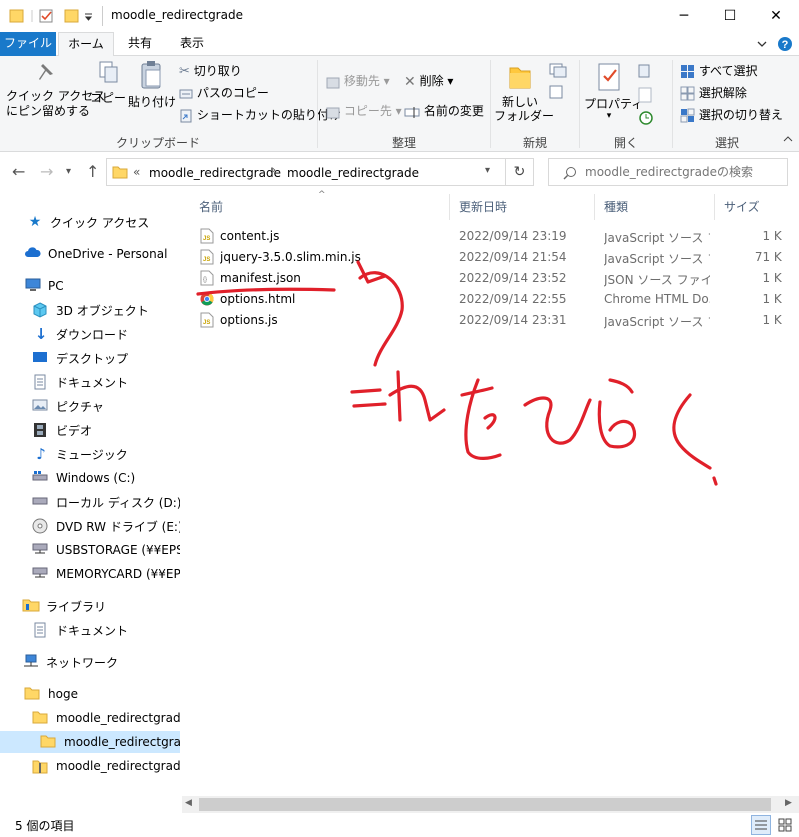 The height and width of the screenshot is (837, 799). I want to click on scrollbar-thumb, so click(485, 804).